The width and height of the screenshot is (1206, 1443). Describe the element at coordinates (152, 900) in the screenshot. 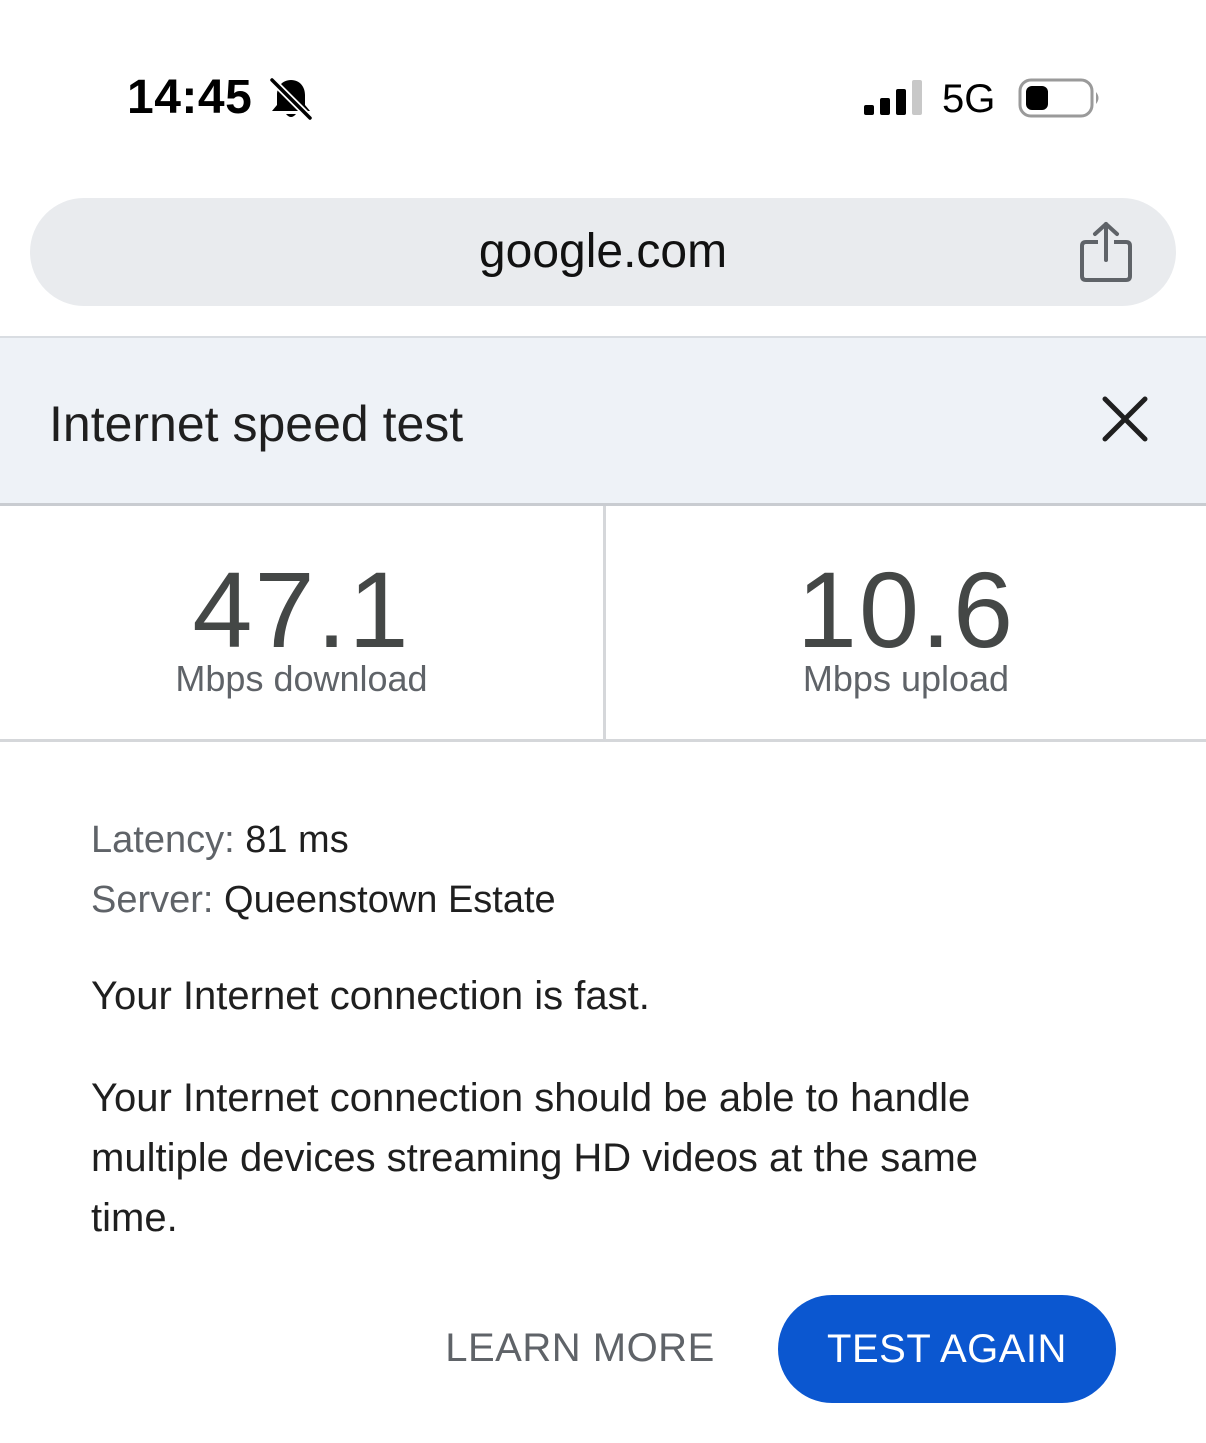

I see `server-label: Server:` at that location.